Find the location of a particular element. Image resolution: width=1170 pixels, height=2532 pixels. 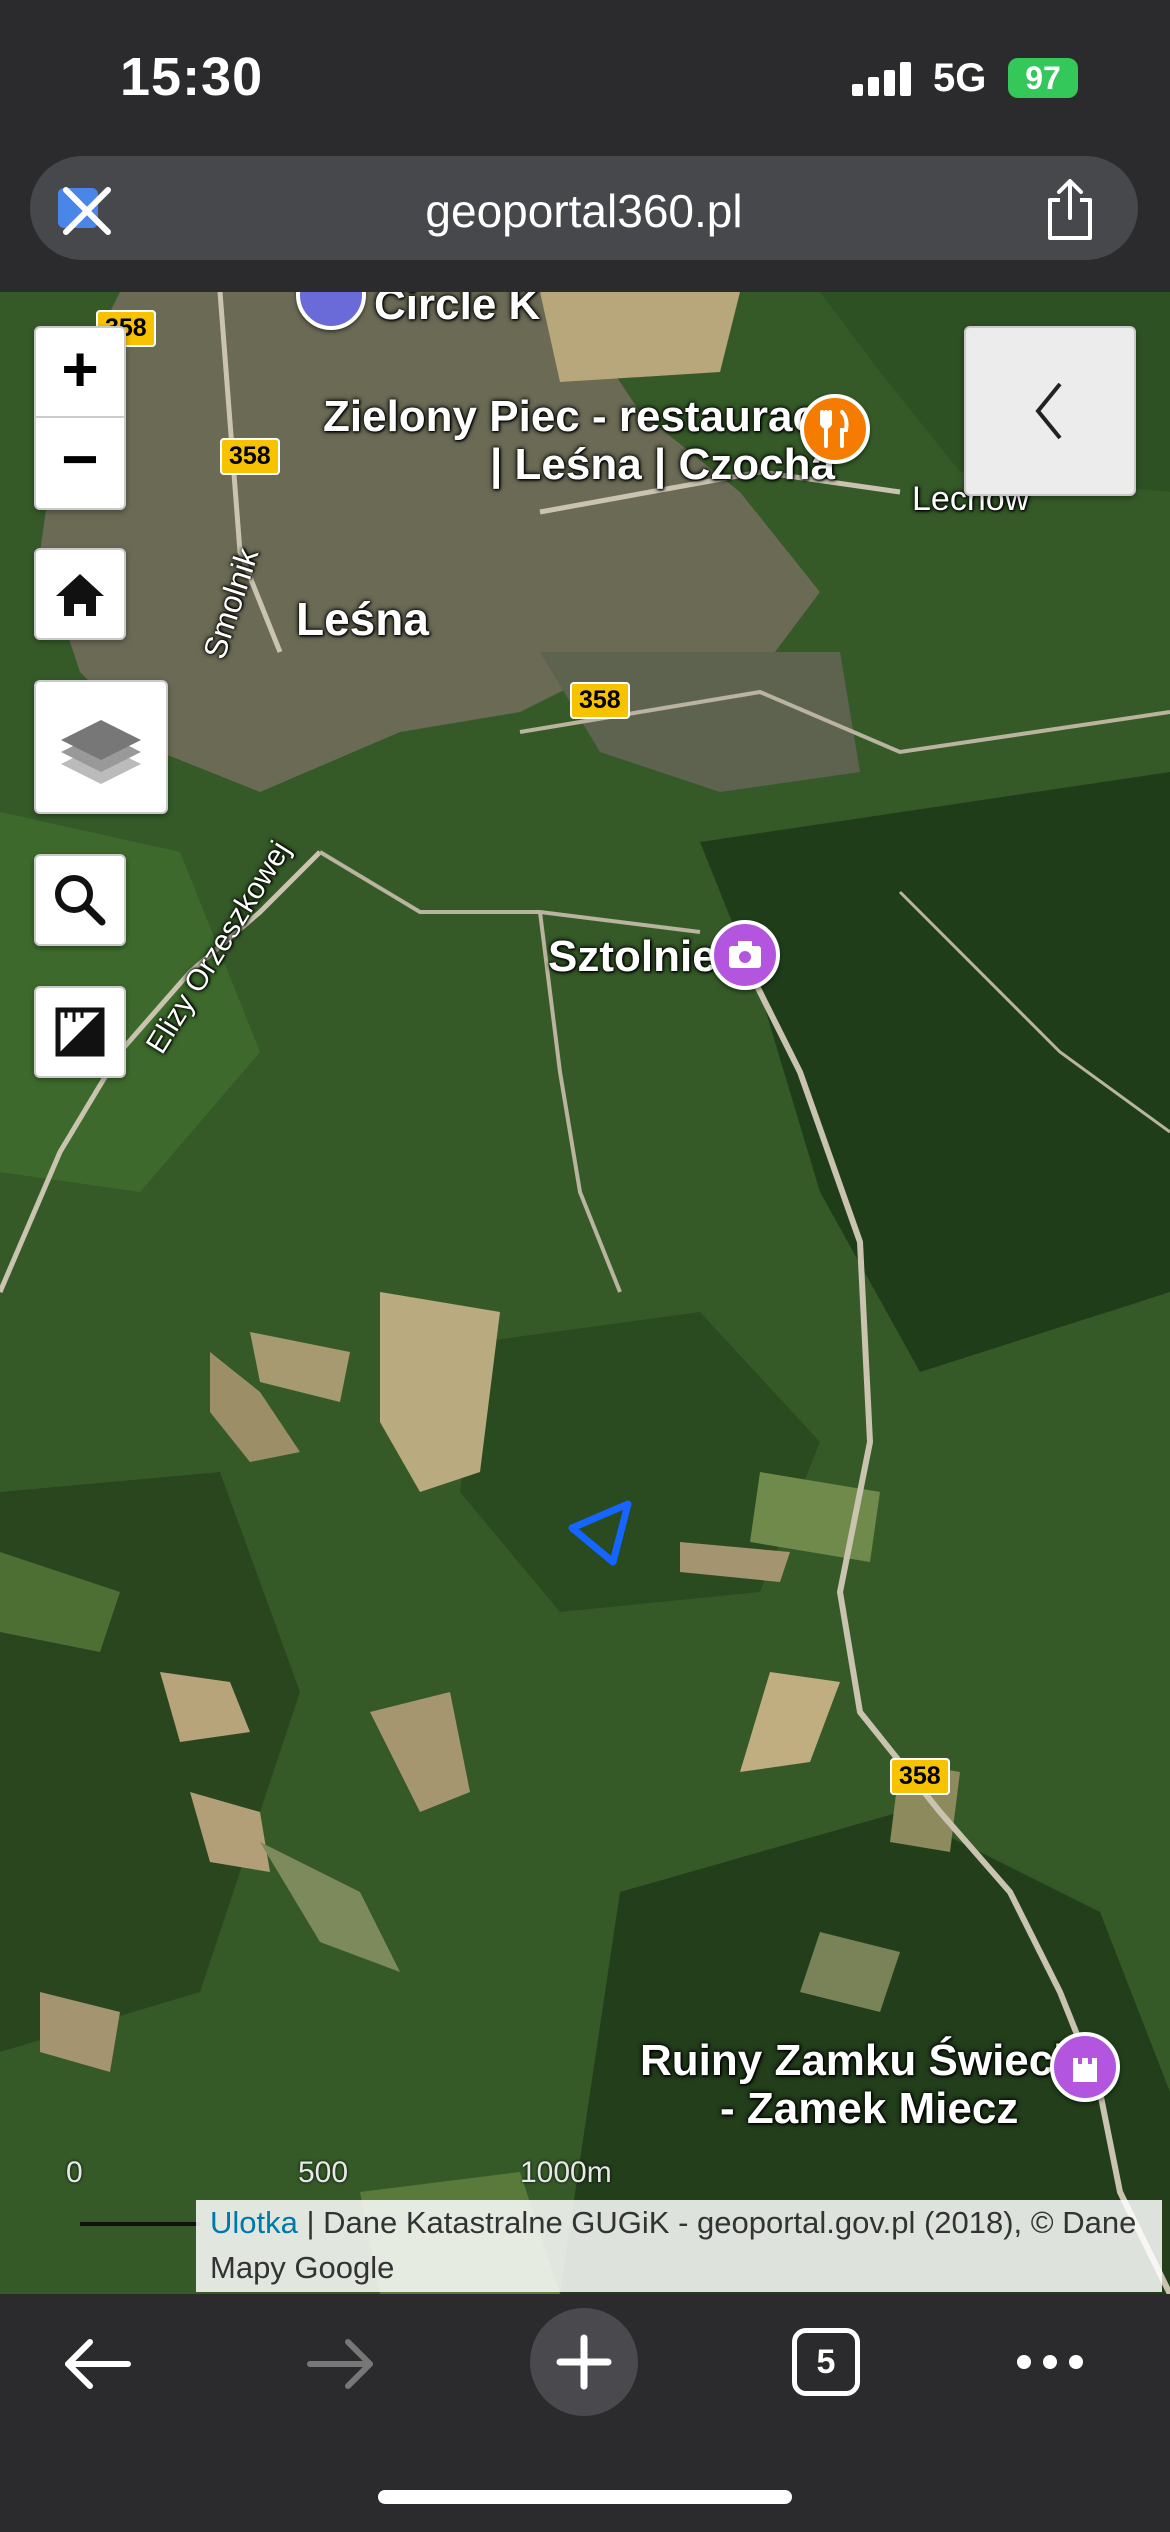

measure-button is located at coordinates (80, 1032).